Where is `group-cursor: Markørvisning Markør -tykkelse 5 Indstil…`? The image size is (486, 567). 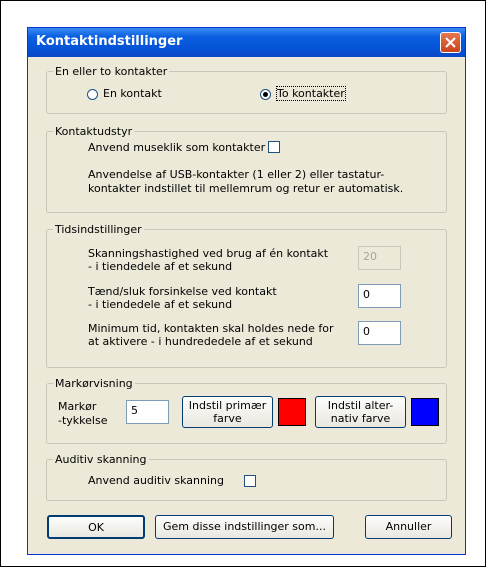 group-cursor: Markørvisning Markør -tykkelse 5 Indstil… is located at coordinates (246, 410).